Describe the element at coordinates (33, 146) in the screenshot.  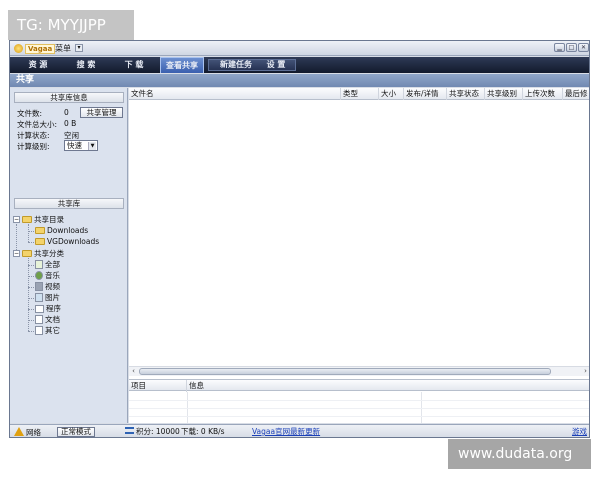
I see `calc-level-label: 计算级别:` at that location.